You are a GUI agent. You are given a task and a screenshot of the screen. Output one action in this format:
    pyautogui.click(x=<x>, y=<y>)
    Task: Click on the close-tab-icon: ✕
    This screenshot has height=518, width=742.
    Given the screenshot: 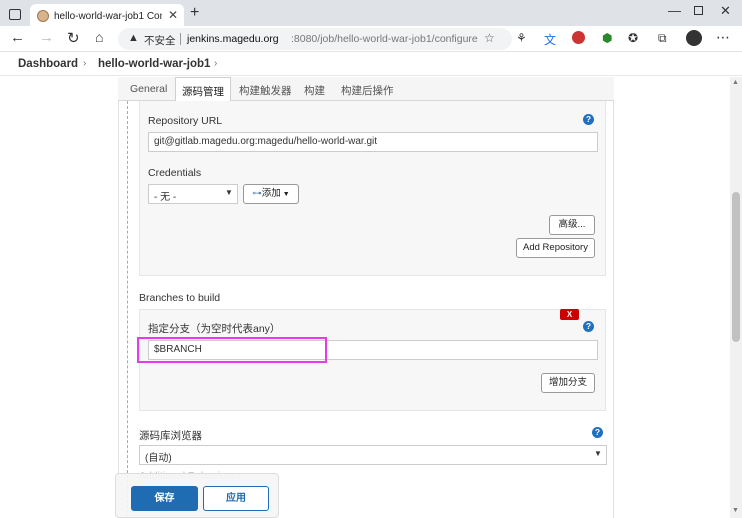 What is the action you would take?
    pyautogui.click(x=173, y=15)
    